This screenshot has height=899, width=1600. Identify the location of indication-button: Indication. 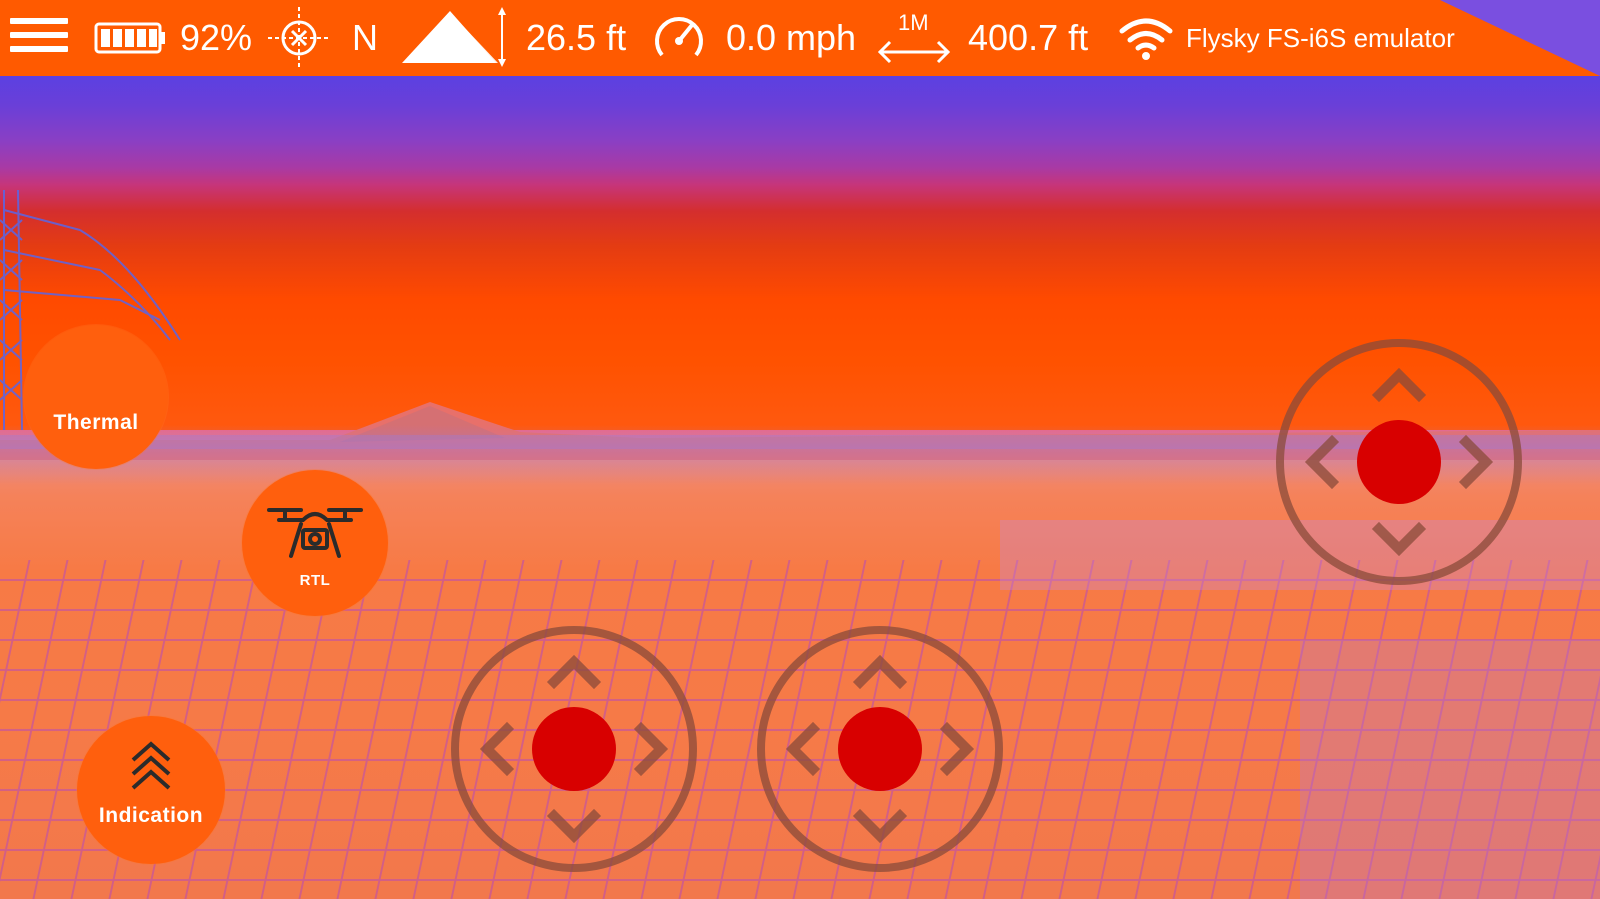
(151, 790).